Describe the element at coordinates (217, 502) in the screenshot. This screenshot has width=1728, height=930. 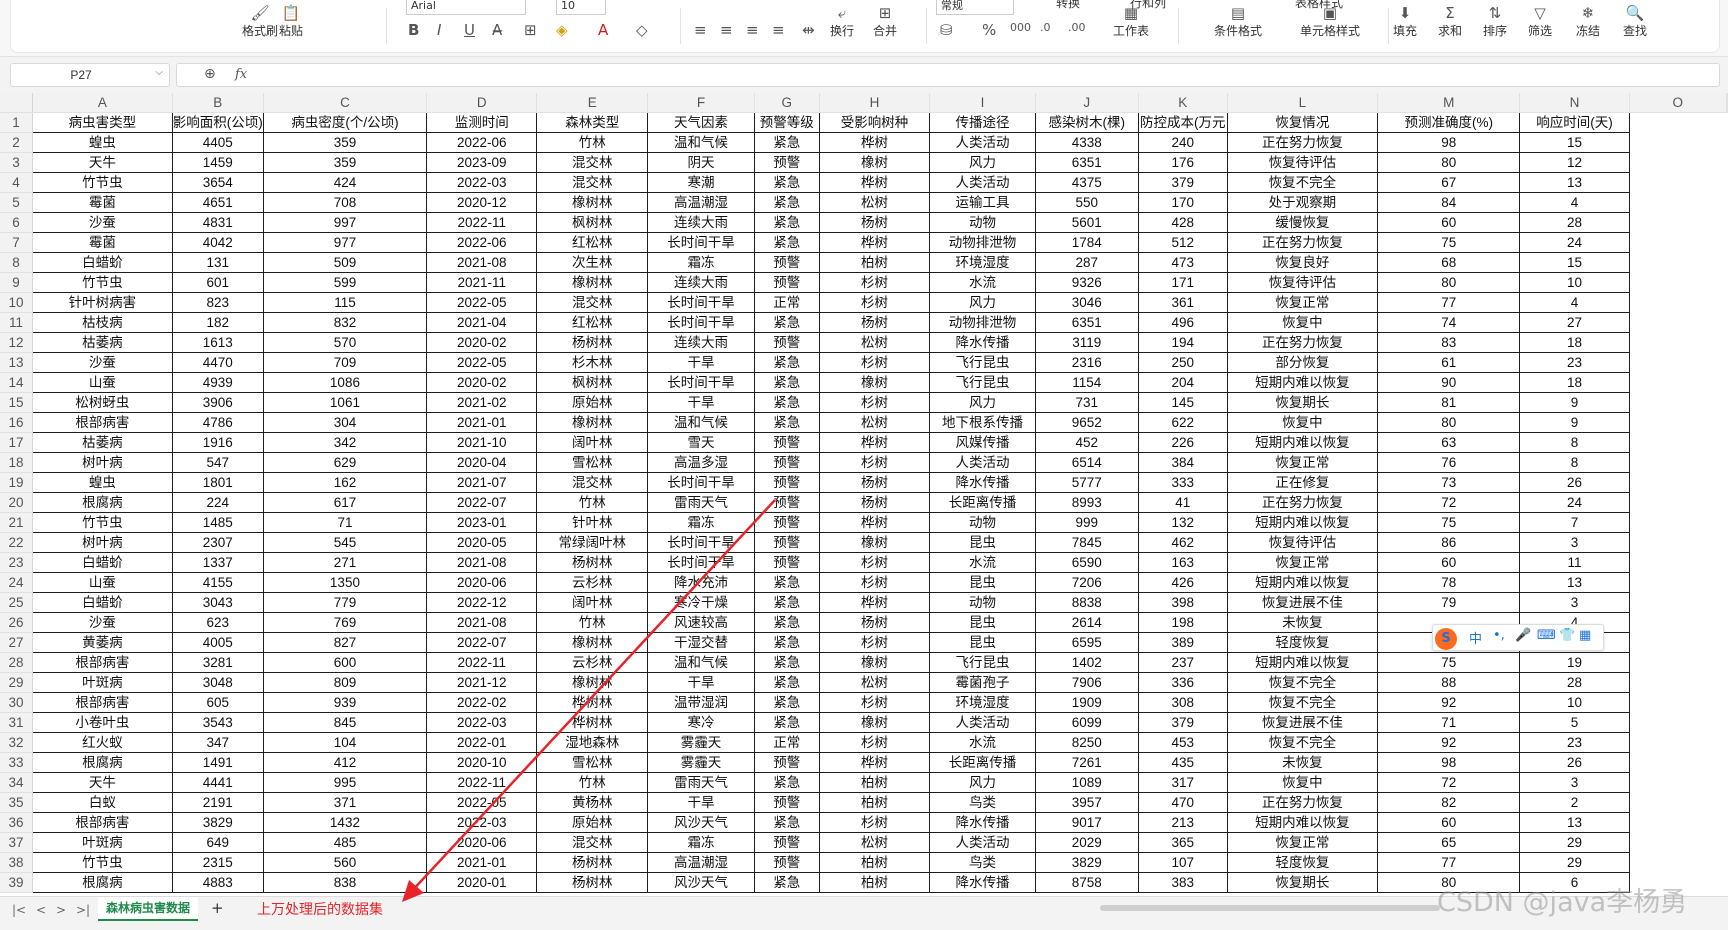
I see `table-cell: 224` at that location.